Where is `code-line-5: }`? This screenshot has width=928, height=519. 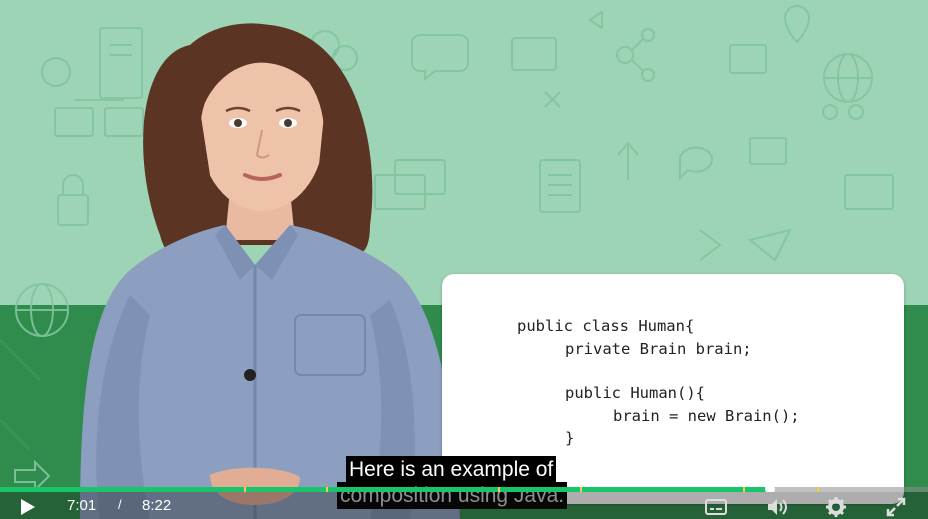 code-line-5: } is located at coordinates (570, 438).